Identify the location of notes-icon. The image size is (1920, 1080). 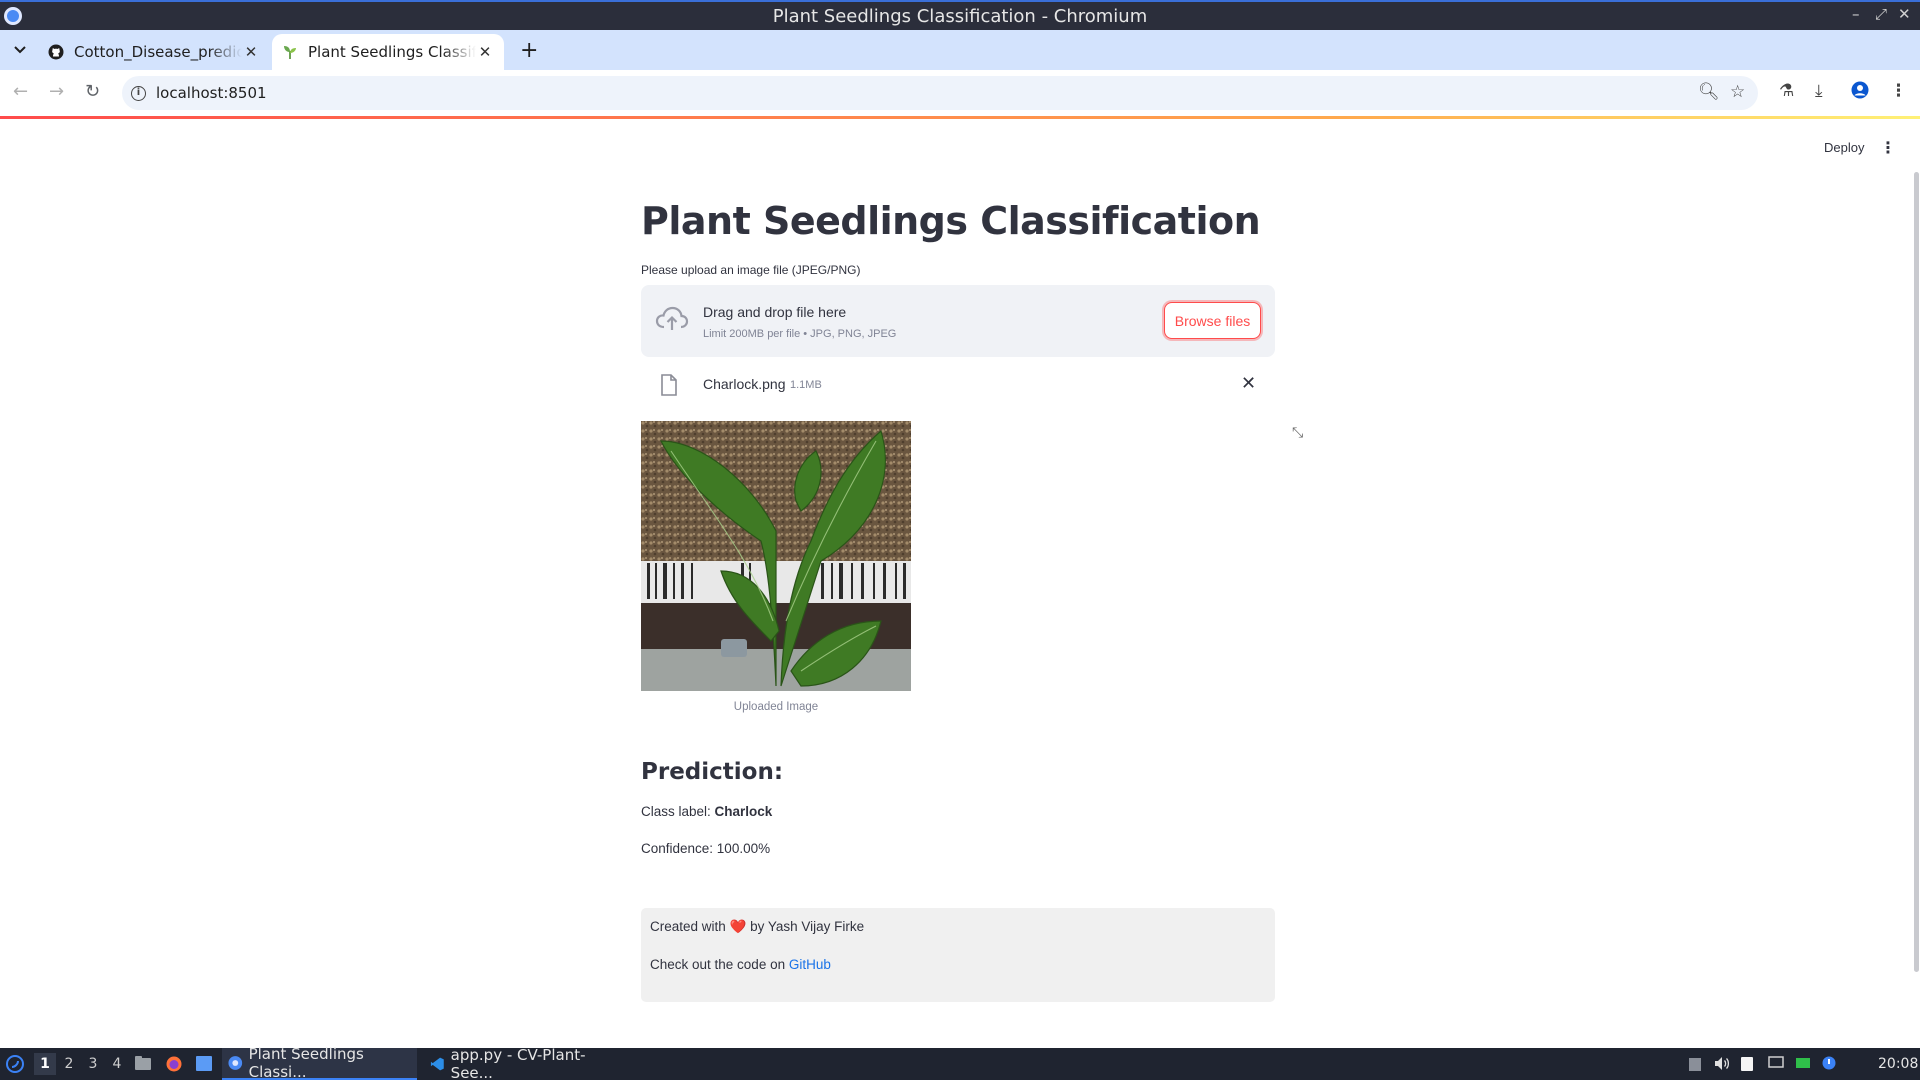
(1747, 1063).